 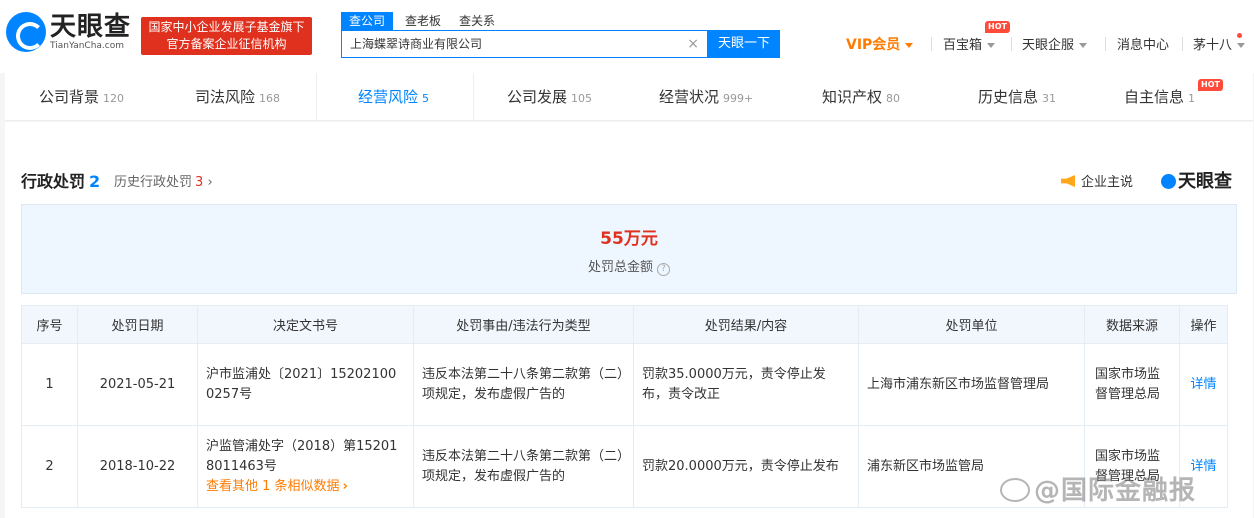 I want to click on tab-company-background: 公司背景 120, so click(x=81, y=97).